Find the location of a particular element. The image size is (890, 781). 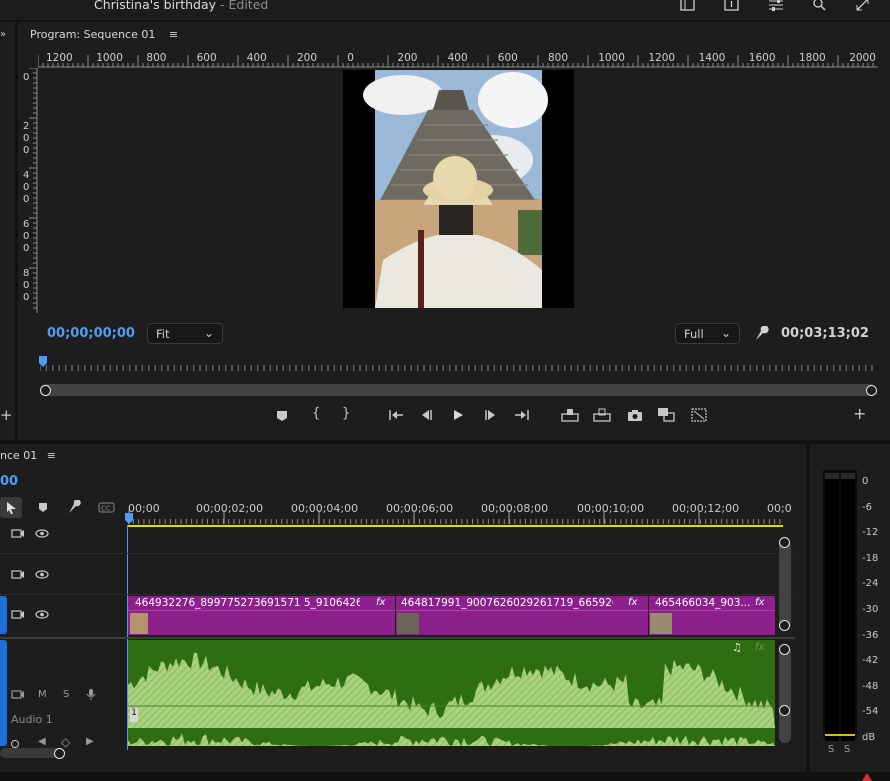

ruler-h-label: 2000 is located at coordinates (862, 58).